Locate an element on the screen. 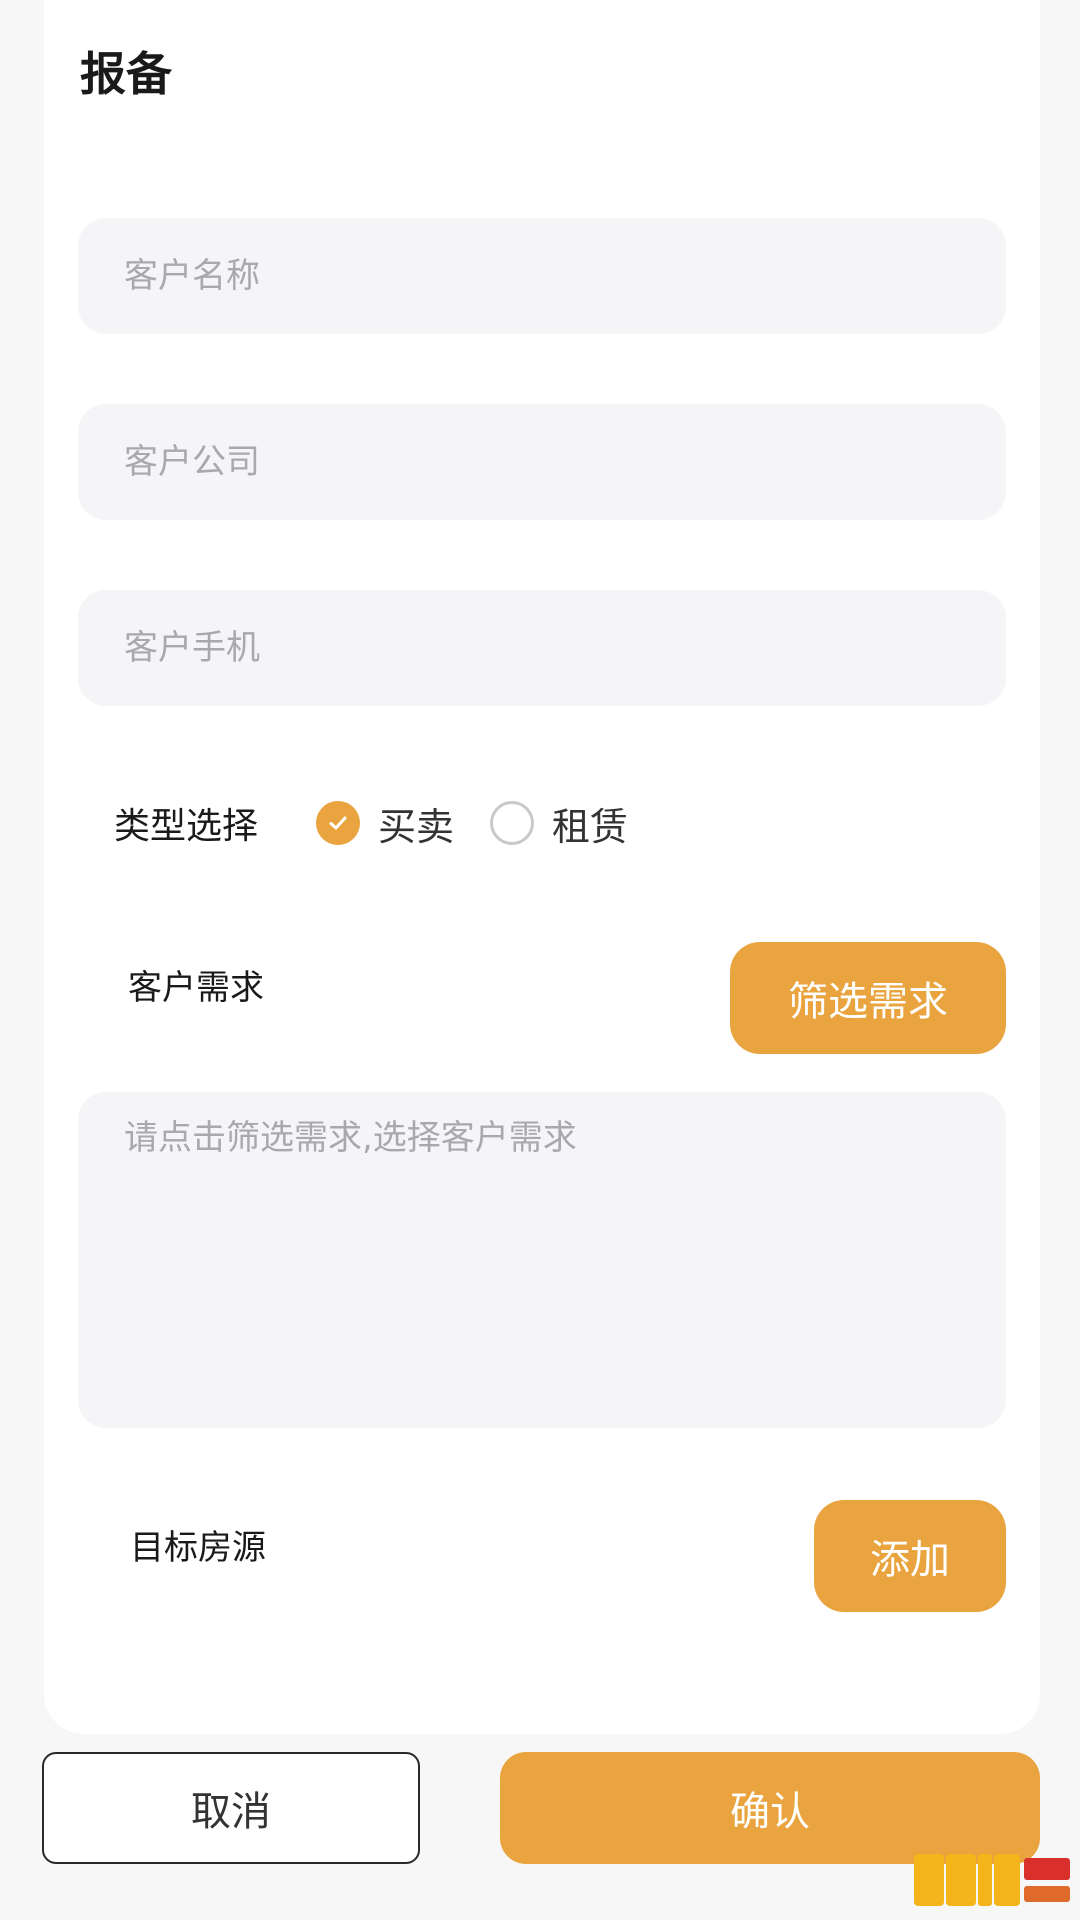 The width and height of the screenshot is (1080, 1920). page-title: 报备 is located at coordinates (126, 74).